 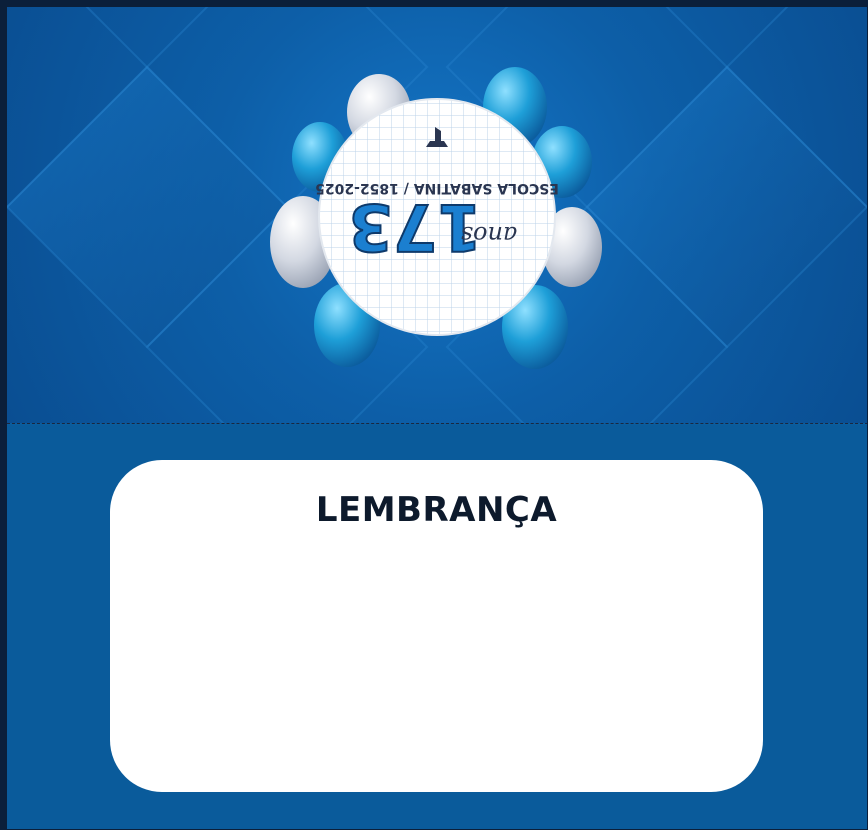 I want to click on emblem-script-word: anos, so click(x=489, y=235).